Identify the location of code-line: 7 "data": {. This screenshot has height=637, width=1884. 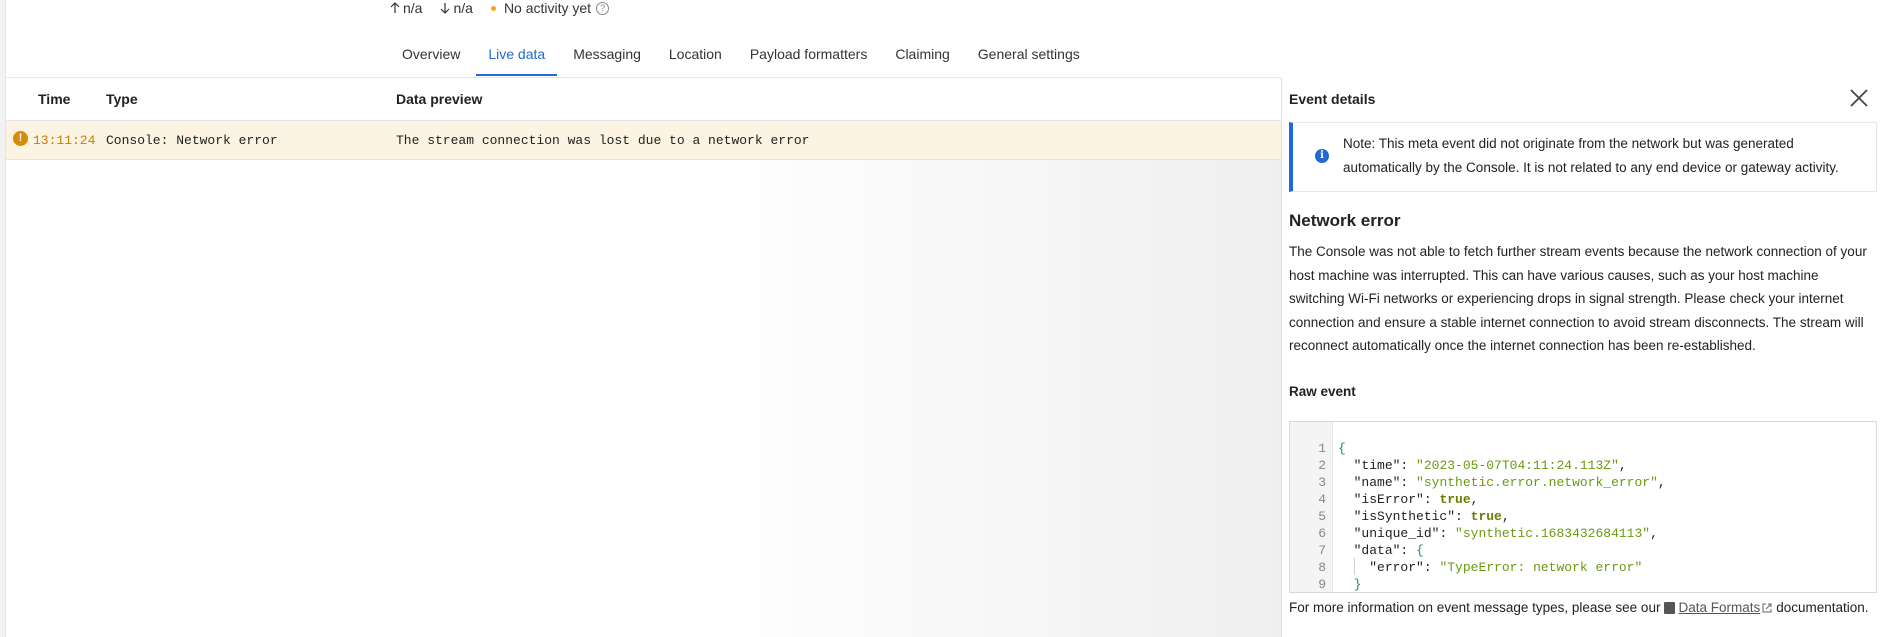
(1371, 550).